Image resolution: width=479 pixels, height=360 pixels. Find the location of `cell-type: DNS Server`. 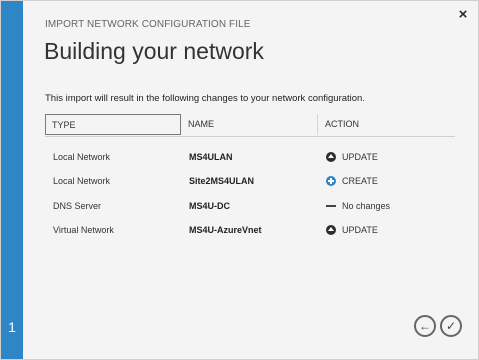

cell-type: DNS Server is located at coordinates (77, 206).